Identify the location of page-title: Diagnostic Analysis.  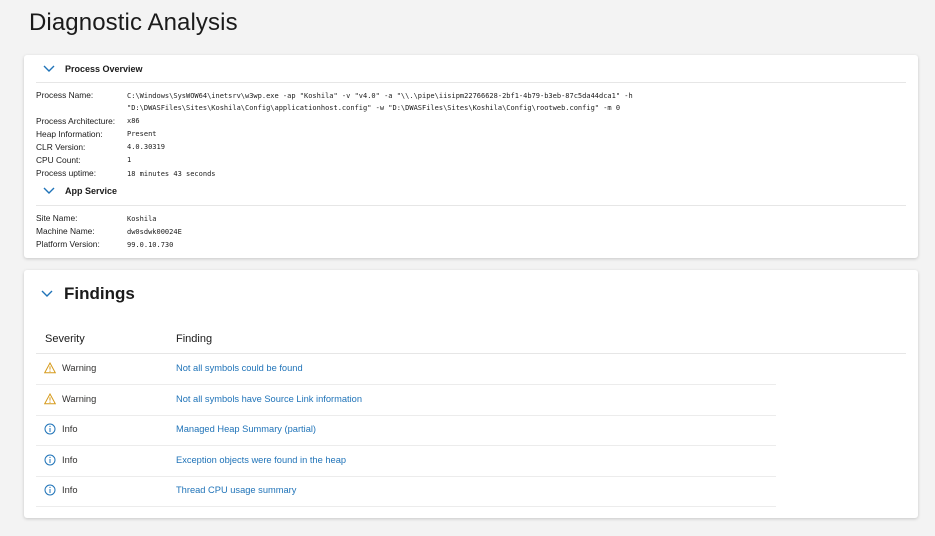
(133, 22).